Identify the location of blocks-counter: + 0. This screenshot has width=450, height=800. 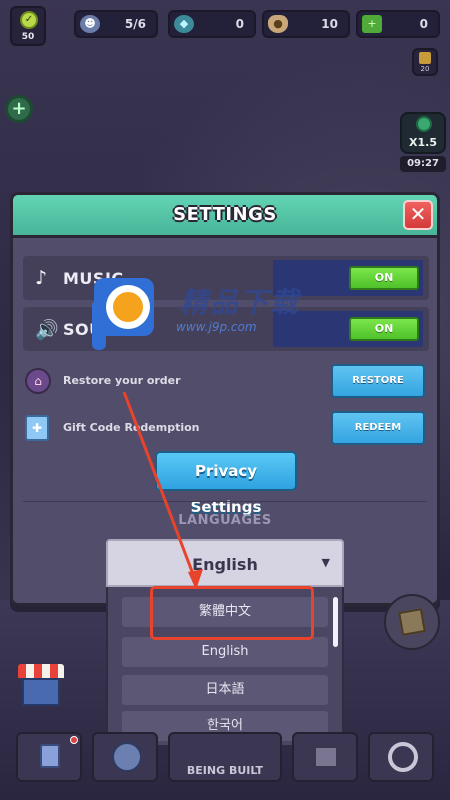
(398, 24).